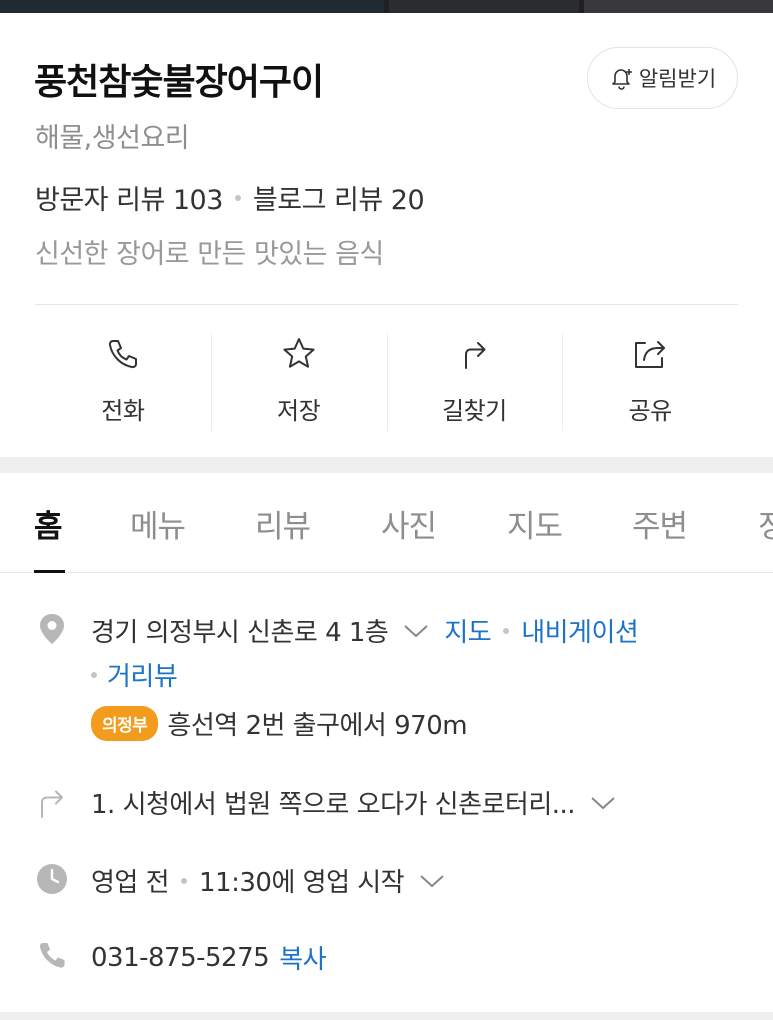  Describe the element at coordinates (339, 197) in the screenshot. I see `blog-review-link: 블로그 리뷰 20` at that location.